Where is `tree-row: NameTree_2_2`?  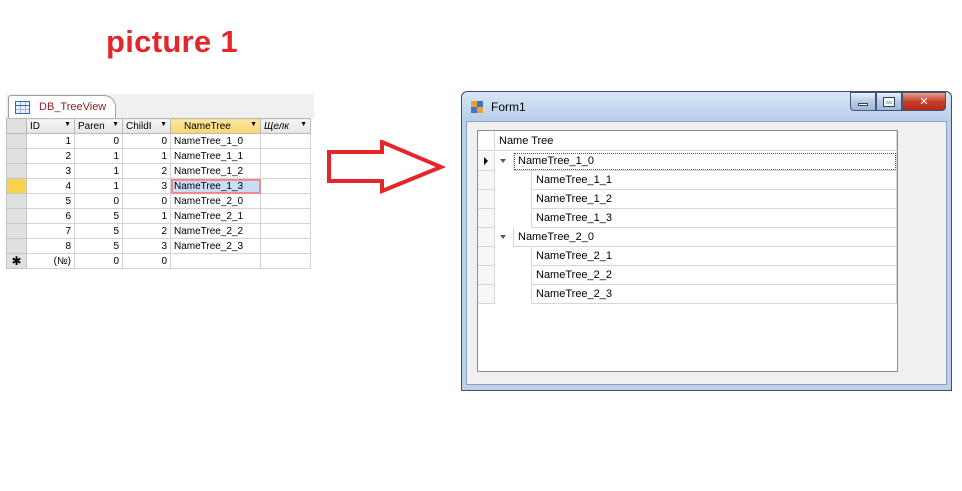
tree-row: NameTree_2_2 is located at coordinates (687, 275).